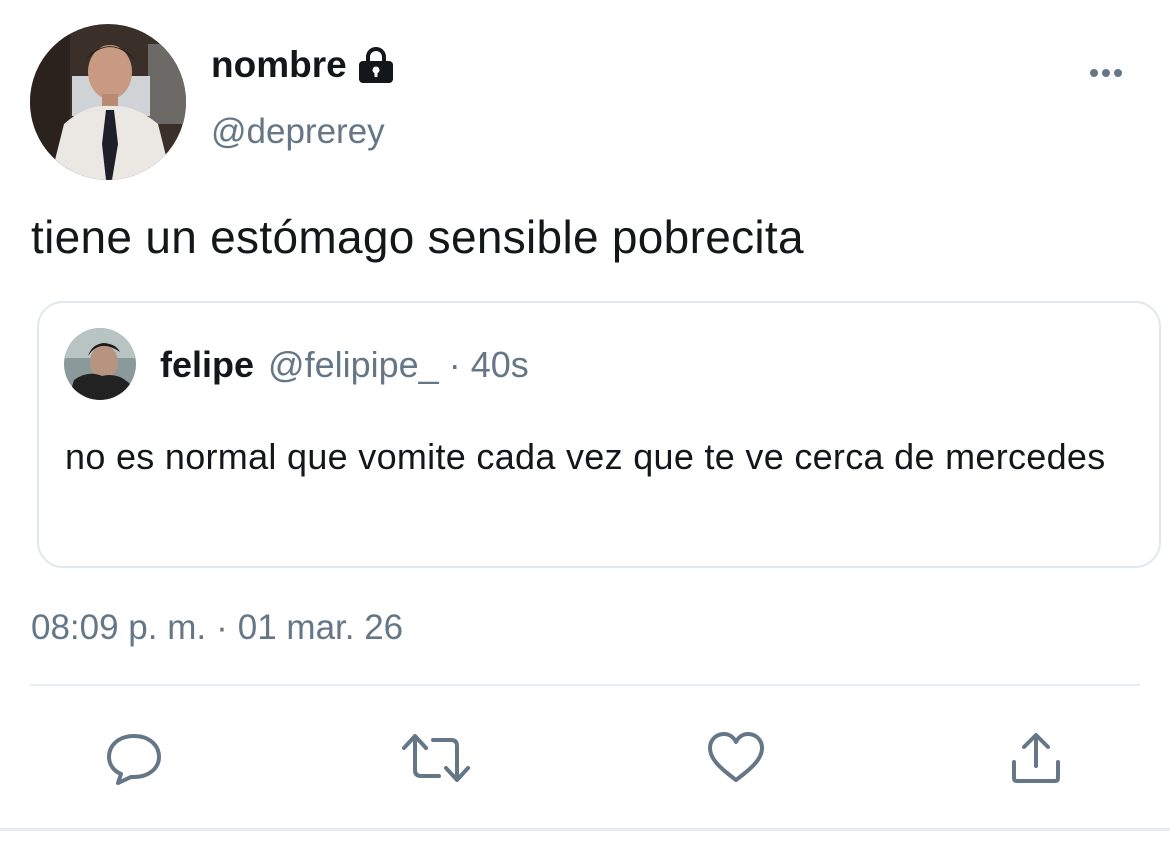 This screenshot has width=1170, height=849. Describe the element at coordinates (585, 829) in the screenshot. I see `bottom-divider` at that location.